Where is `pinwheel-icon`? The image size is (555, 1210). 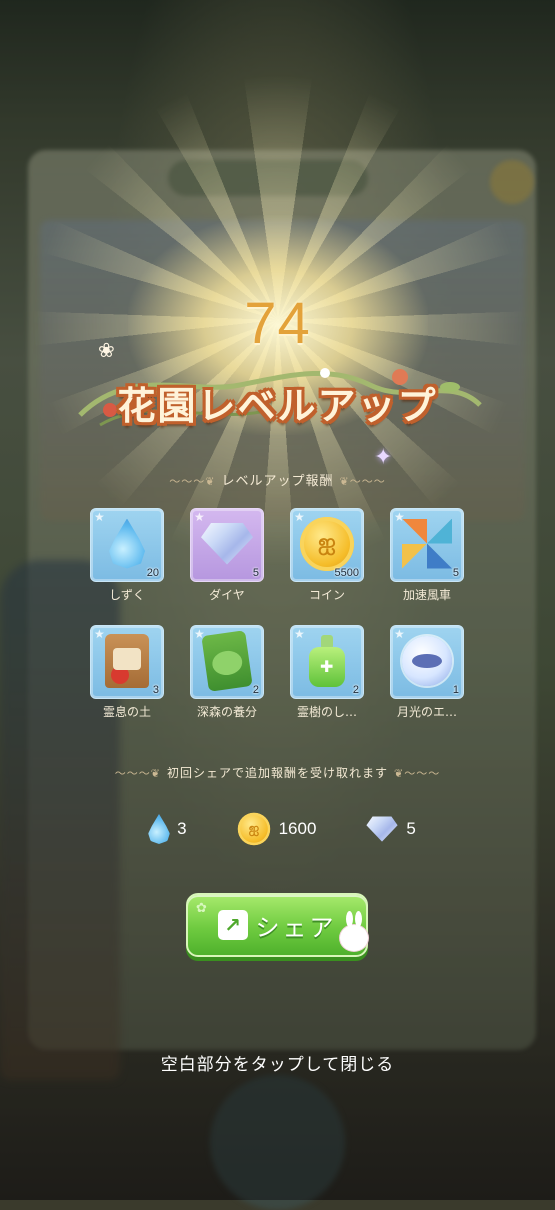 pinwheel-icon is located at coordinates (427, 543).